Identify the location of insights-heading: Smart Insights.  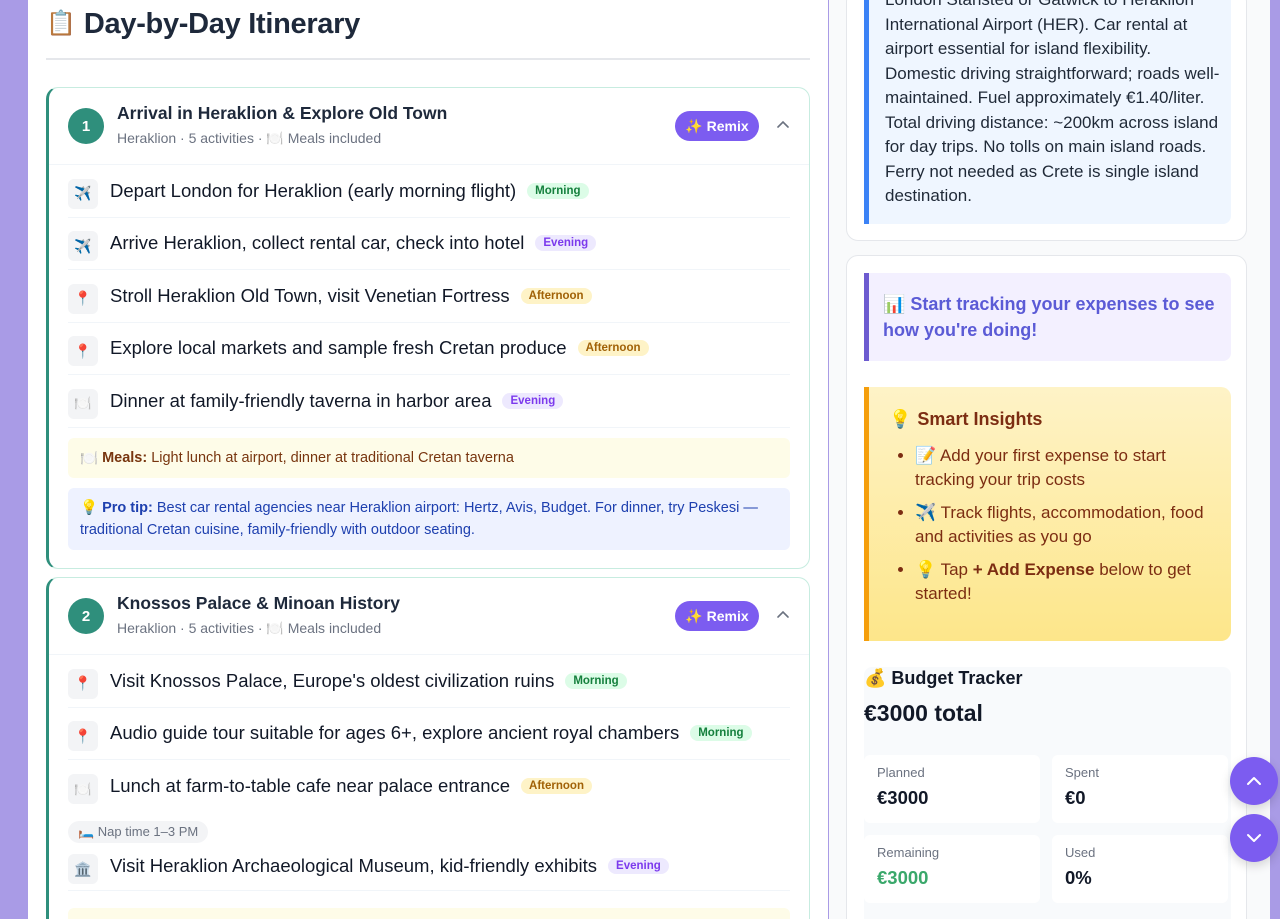
(980, 419).